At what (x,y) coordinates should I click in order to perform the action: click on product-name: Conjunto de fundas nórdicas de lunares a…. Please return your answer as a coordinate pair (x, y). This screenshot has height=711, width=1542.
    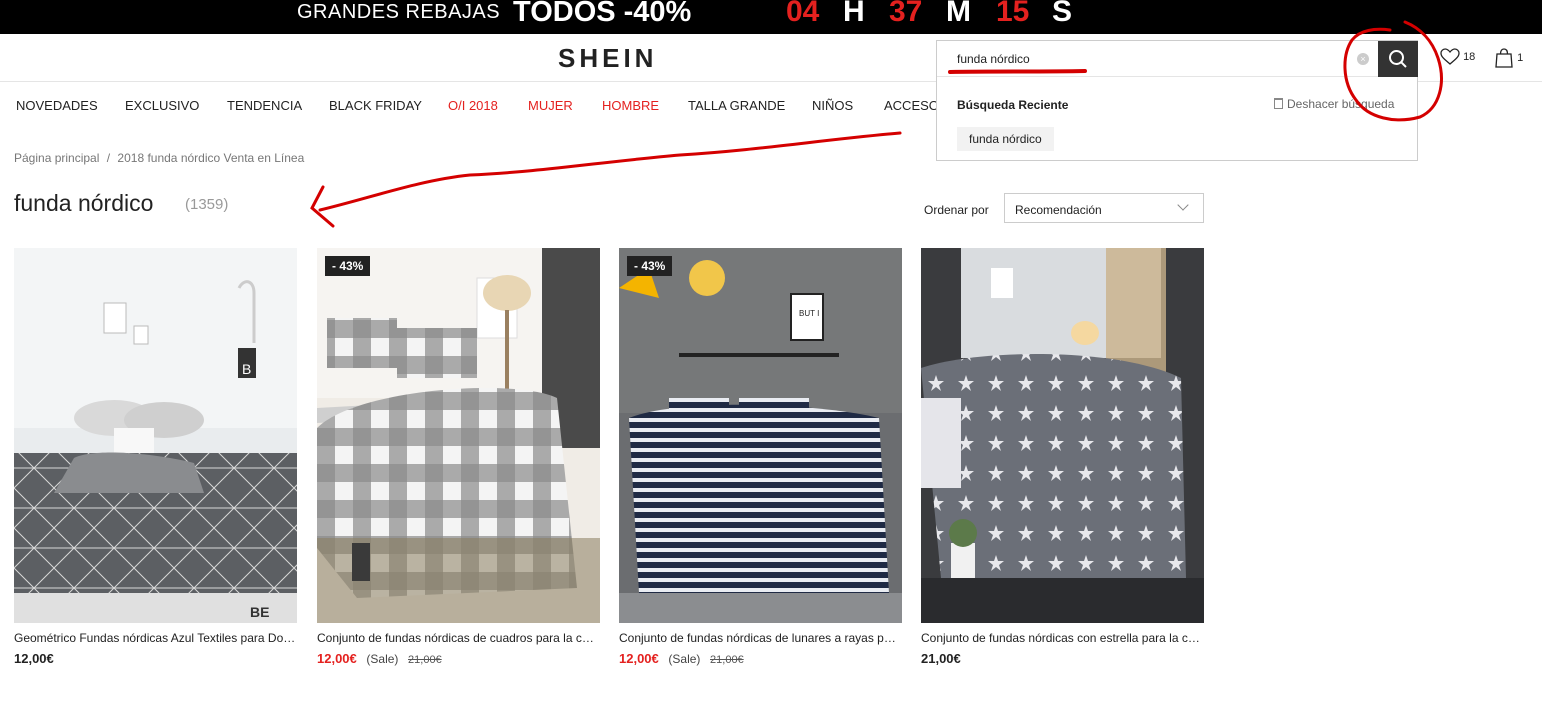
    Looking at the image, I should click on (760, 638).